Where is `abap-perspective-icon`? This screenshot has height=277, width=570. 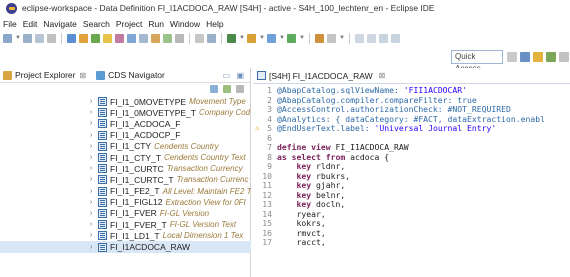 abap-perspective-icon is located at coordinates (525, 57).